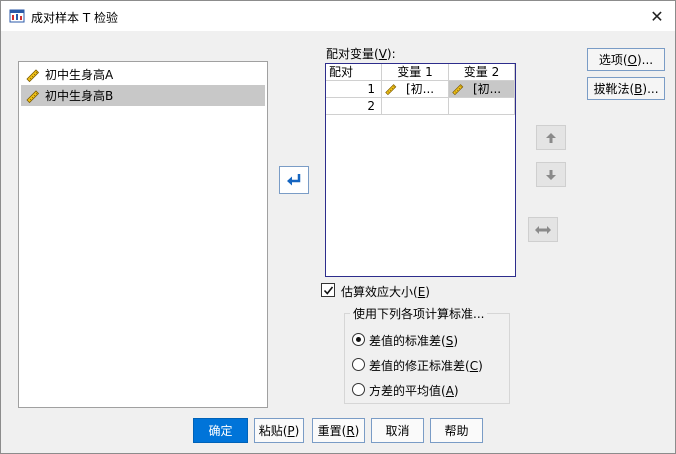 This screenshot has height=454, width=676. I want to click on list-item: 初中生身高B, so click(143, 95).